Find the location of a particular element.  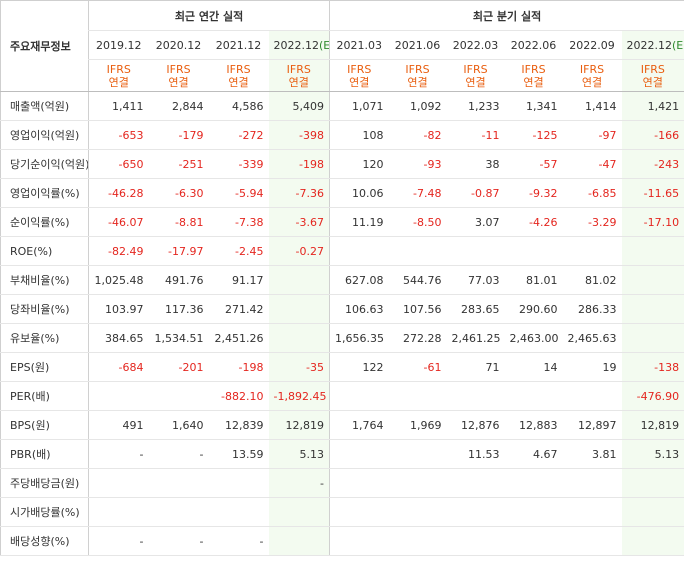

value-cell: 1,025.48 is located at coordinates (118, 280).